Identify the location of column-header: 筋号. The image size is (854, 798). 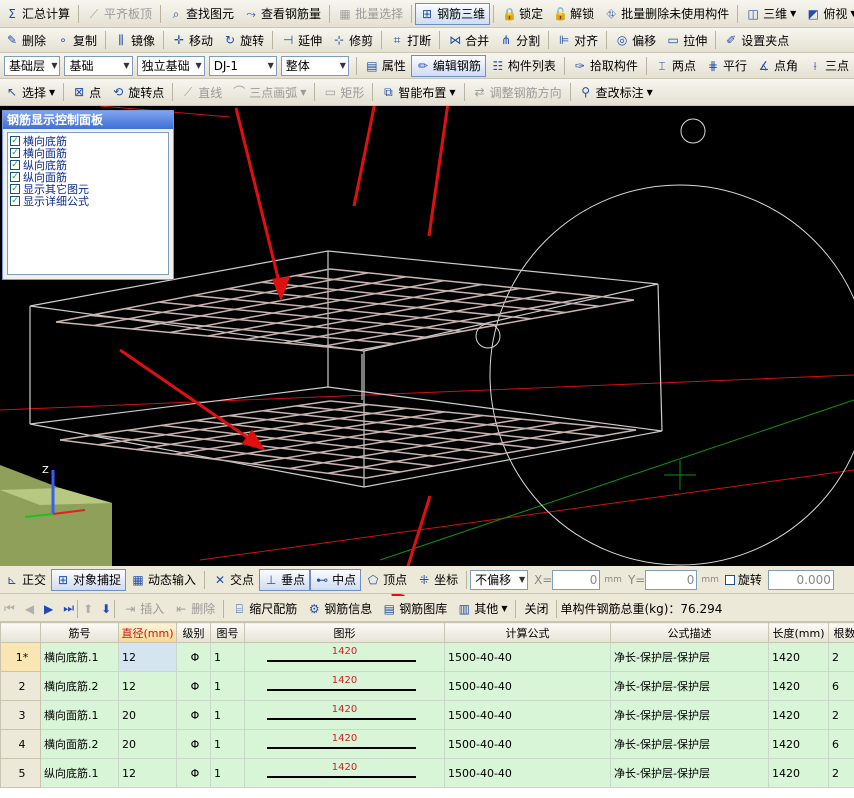
(79, 632).